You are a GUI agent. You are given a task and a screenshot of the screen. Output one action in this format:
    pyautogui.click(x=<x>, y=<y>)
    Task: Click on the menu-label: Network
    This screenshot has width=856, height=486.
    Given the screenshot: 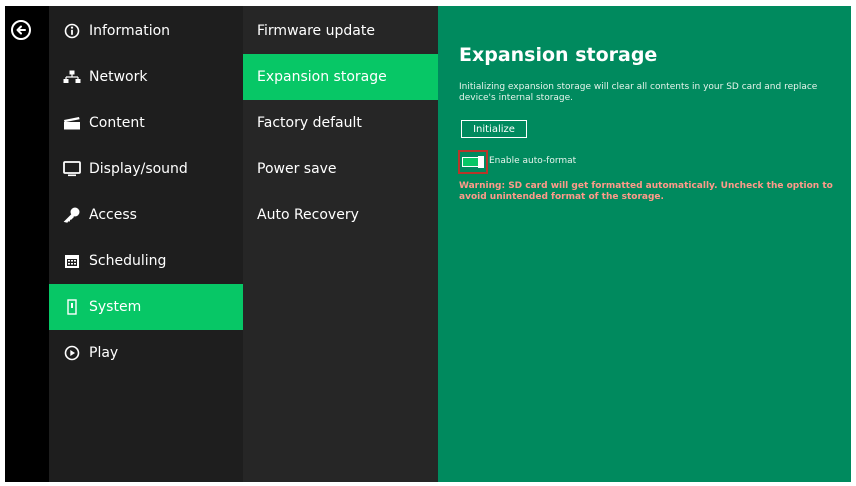 What is the action you would take?
    pyautogui.click(x=118, y=77)
    